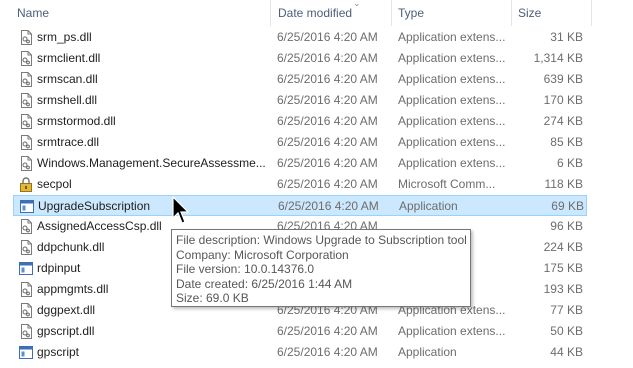  I want to click on file-name: srm_ps.dll, so click(64, 37).